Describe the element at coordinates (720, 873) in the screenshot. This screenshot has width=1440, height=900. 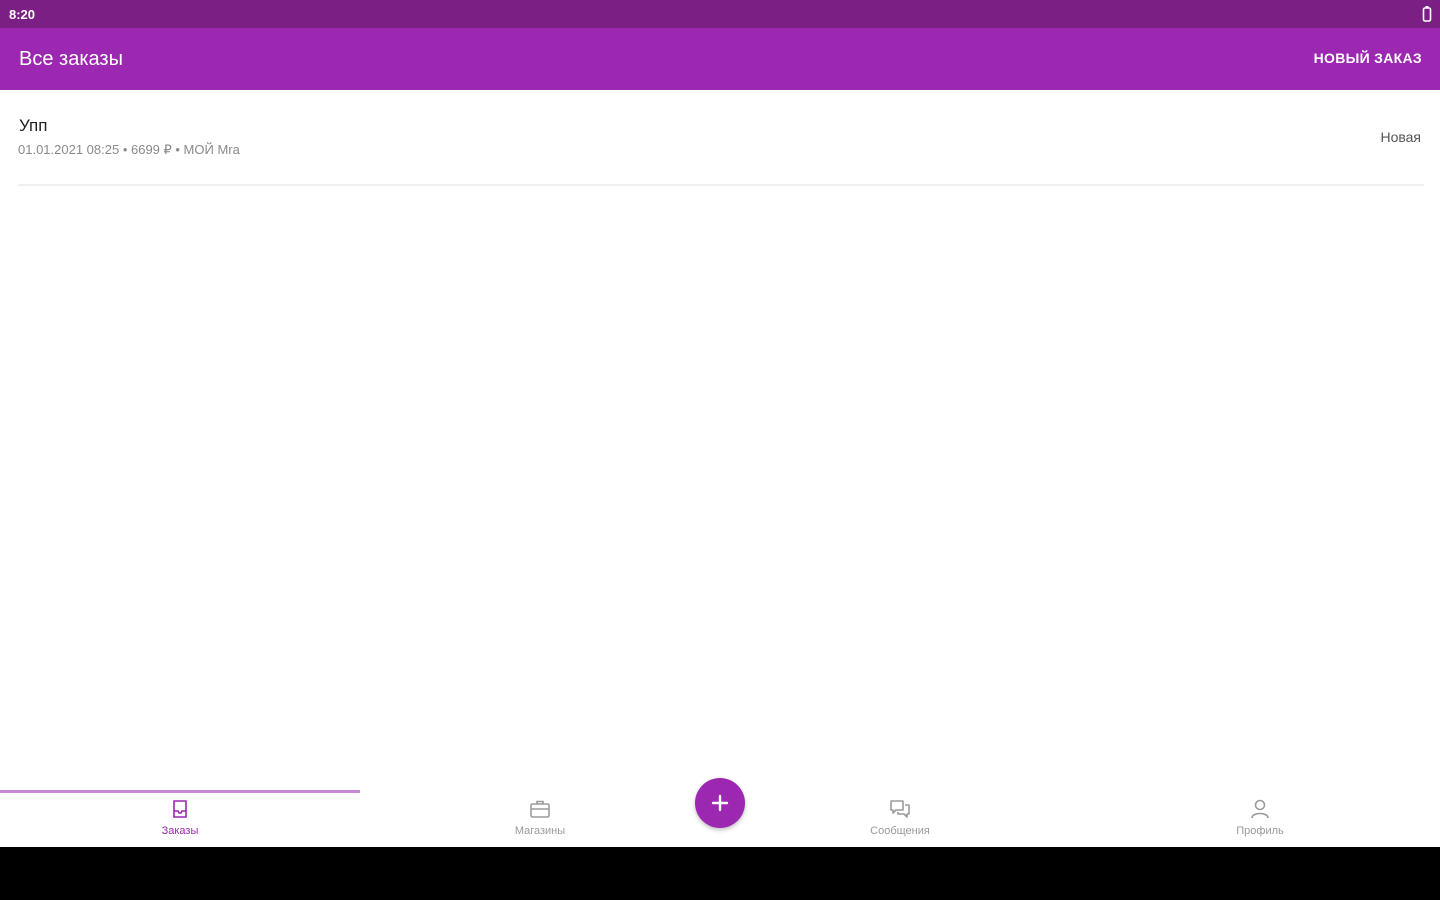
I see `system-nav-bar` at that location.